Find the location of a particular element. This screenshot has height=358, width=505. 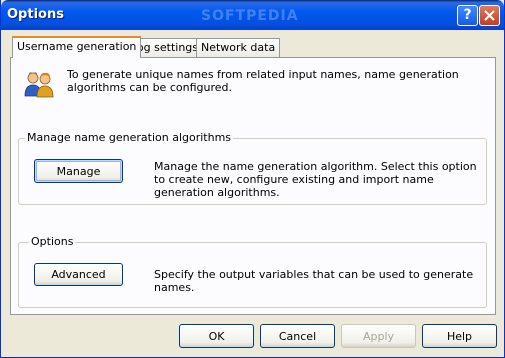

close-icon is located at coordinates (489, 15).